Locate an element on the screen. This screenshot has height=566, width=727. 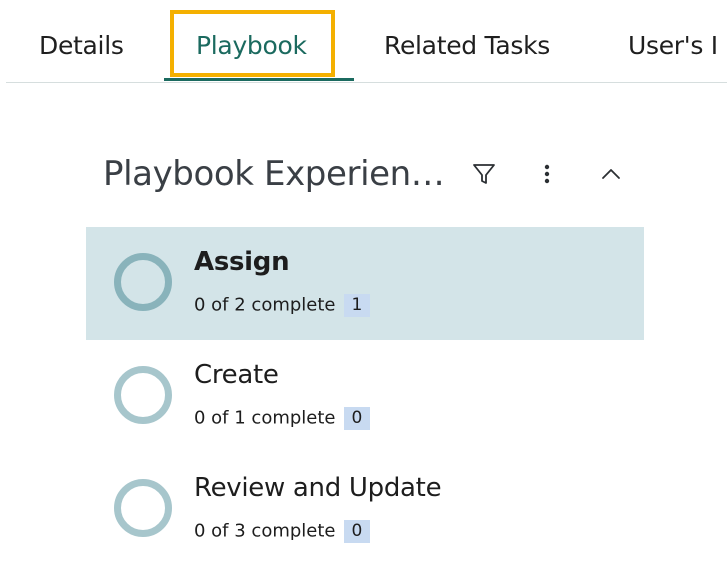
filter-icon is located at coordinates (484, 174).